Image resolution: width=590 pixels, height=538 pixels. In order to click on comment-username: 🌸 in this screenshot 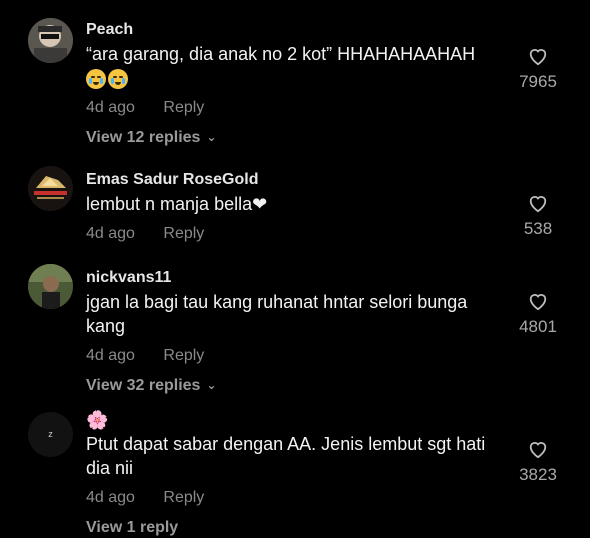, I will do `click(293, 420)`.